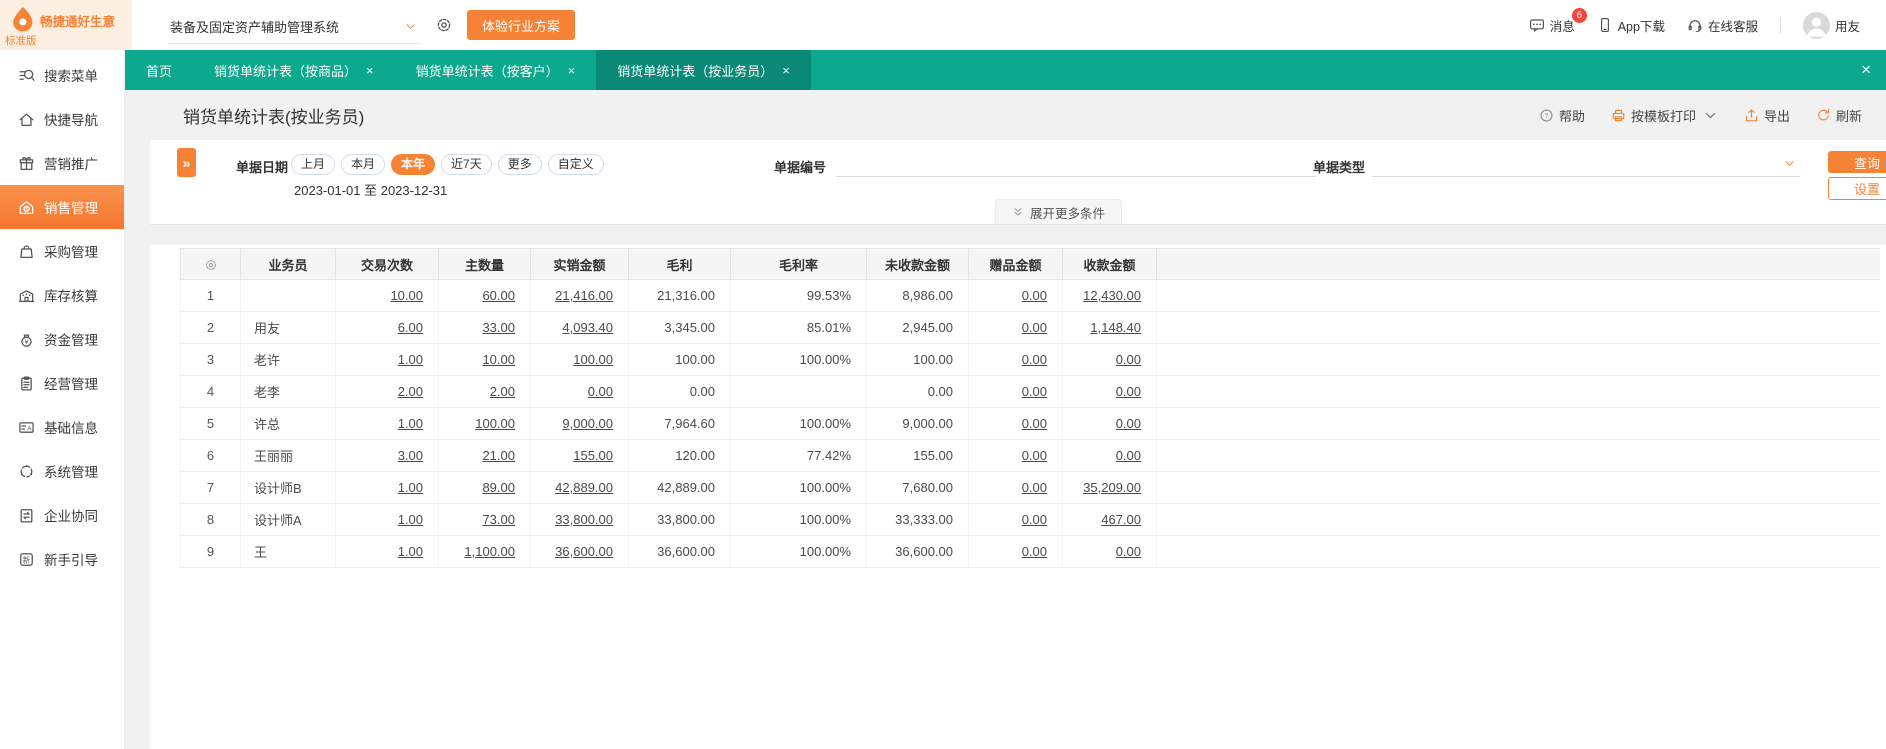 The height and width of the screenshot is (749, 1886). I want to click on tab: 销货单统计表（按业务员） ×, so click(703, 70).